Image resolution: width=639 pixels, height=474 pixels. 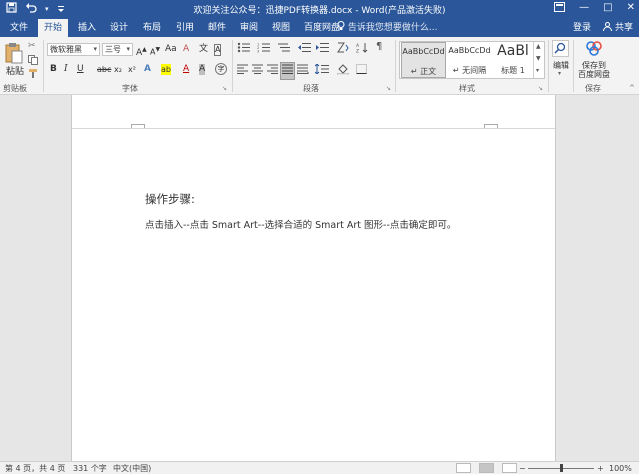 I want to click on clear-format-button: A, so click(x=186, y=49).